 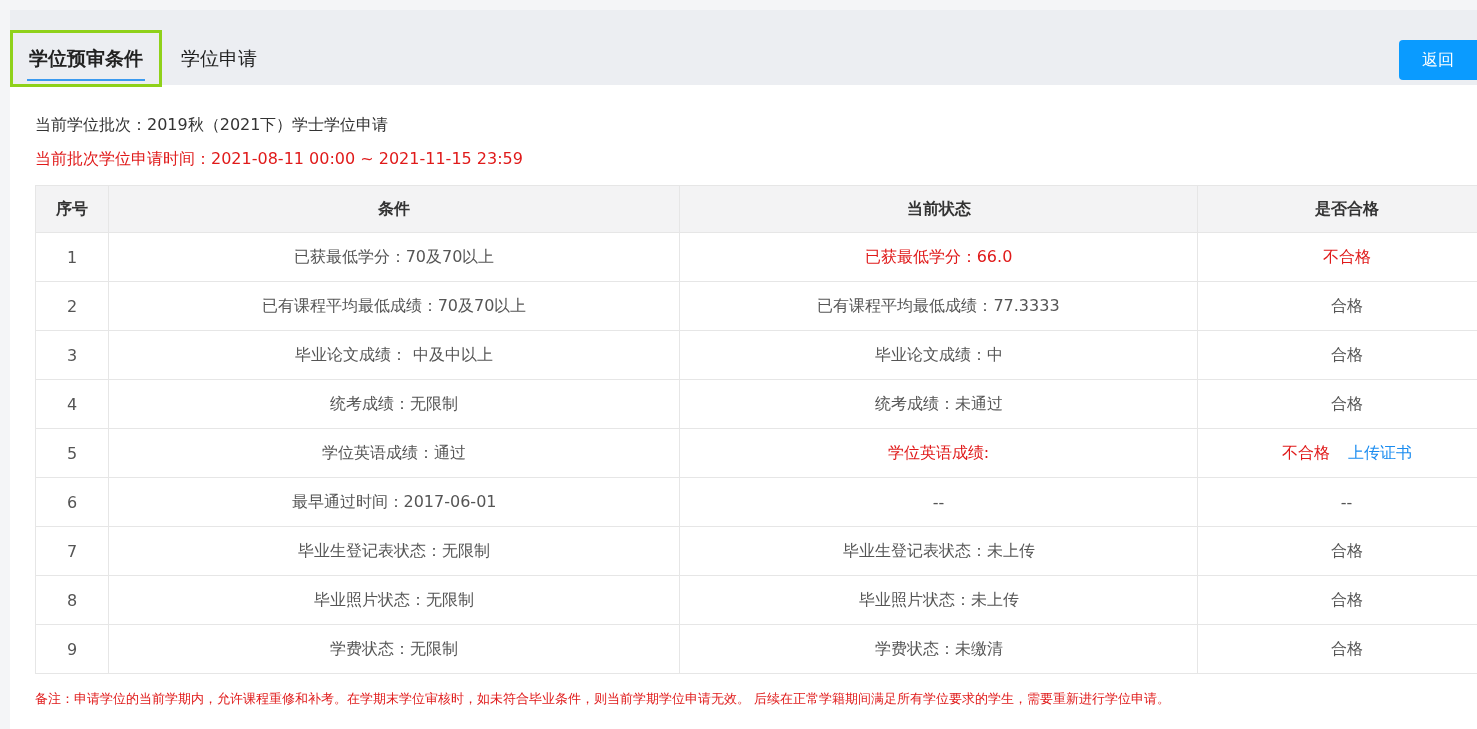 I want to click on status-text: 毕业论文成绩：中, so click(x=938, y=354).